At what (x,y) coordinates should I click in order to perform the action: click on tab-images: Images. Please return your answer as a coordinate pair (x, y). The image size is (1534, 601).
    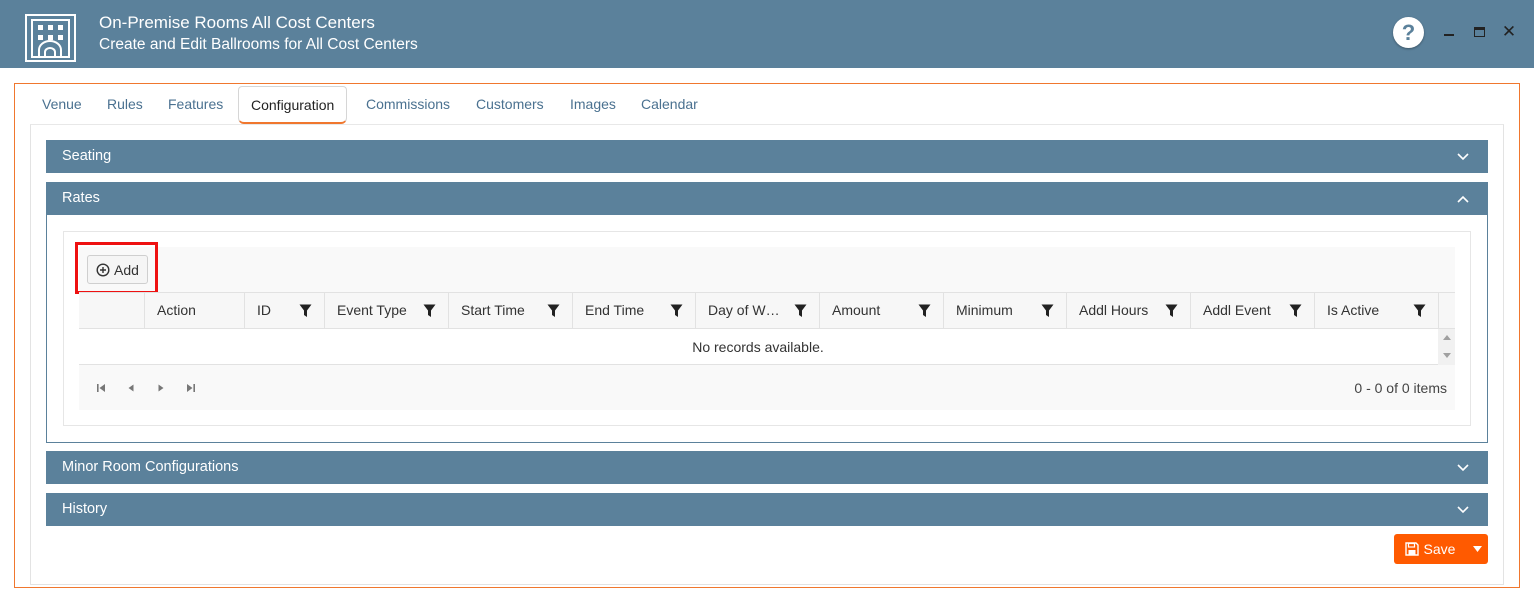
    Looking at the image, I should click on (593, 105).